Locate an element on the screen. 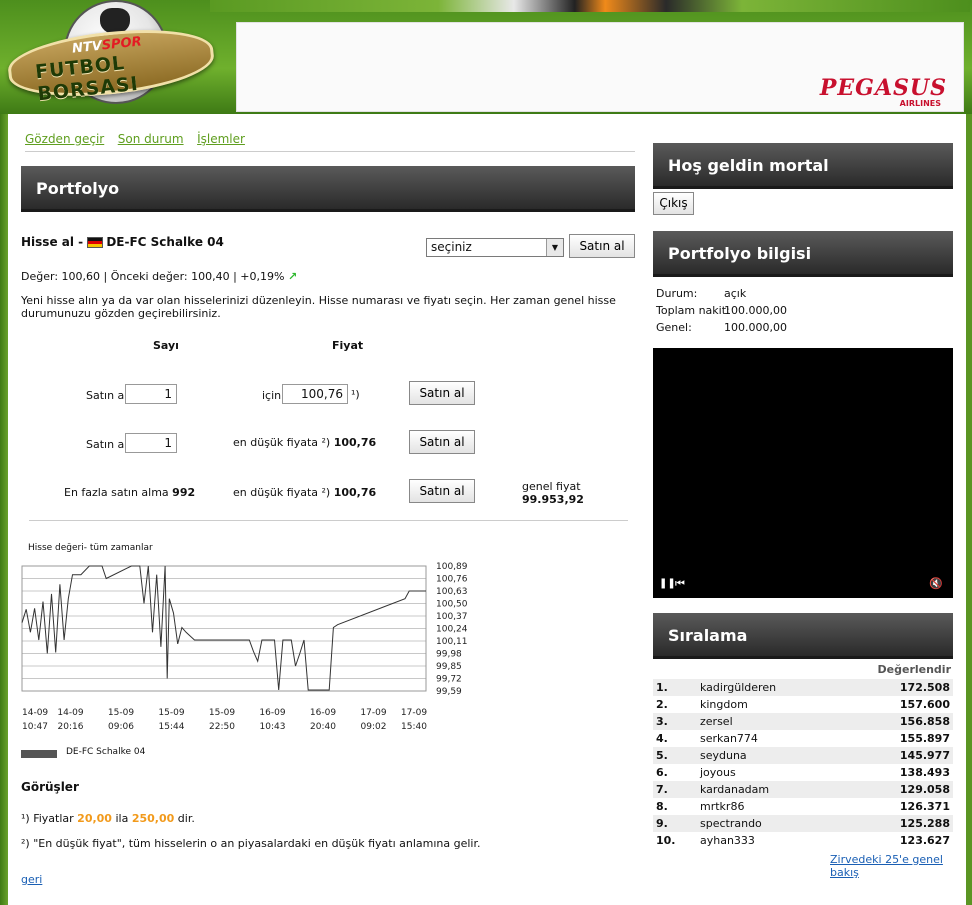 The image size is (972, 905). row2-buy-button: Satın al is located at coordinates (442, 442).